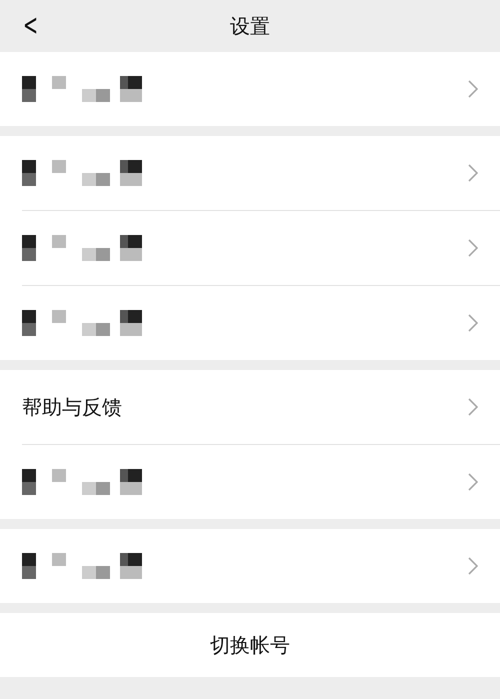  What do you see at coordinates (261, 407) in the screenshot?
I see `settings-row: 帮助与反馈` at bounding box center [261, 407].